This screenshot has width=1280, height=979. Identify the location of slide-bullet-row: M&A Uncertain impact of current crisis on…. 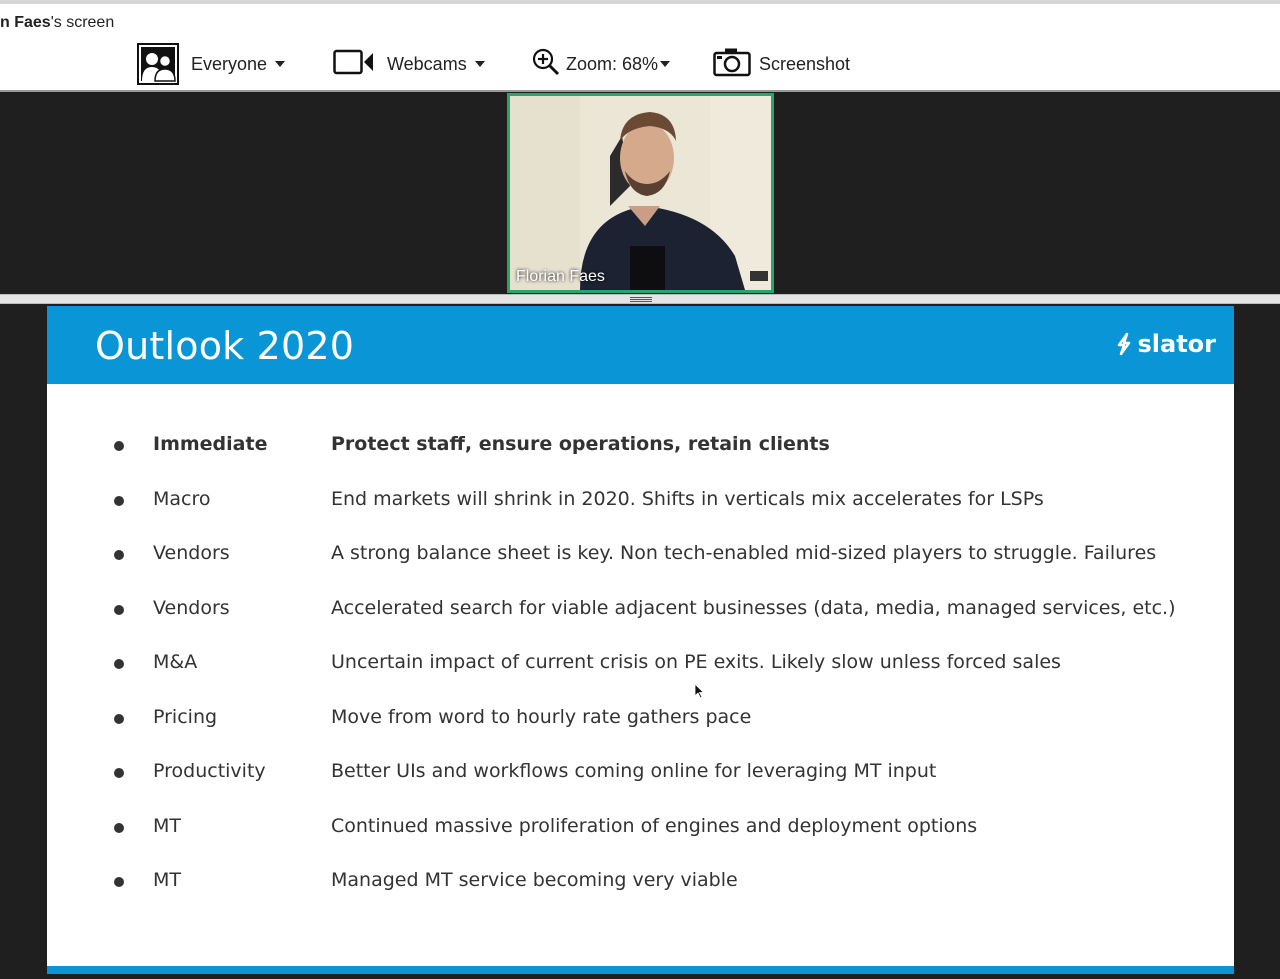
(640, 664).